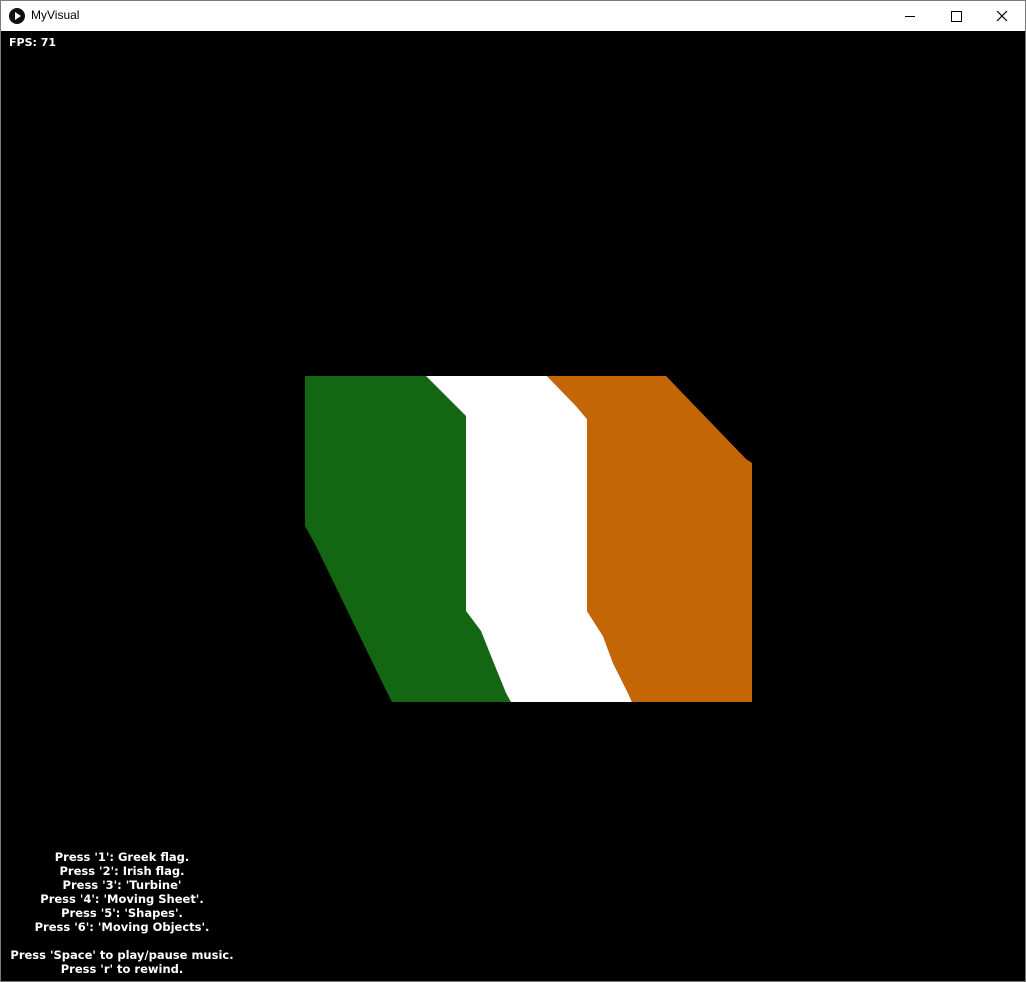 This screenshot has width=1026, height=982. I want to click on help-line: Press '5': 'Shapes'., so click(122, 913).